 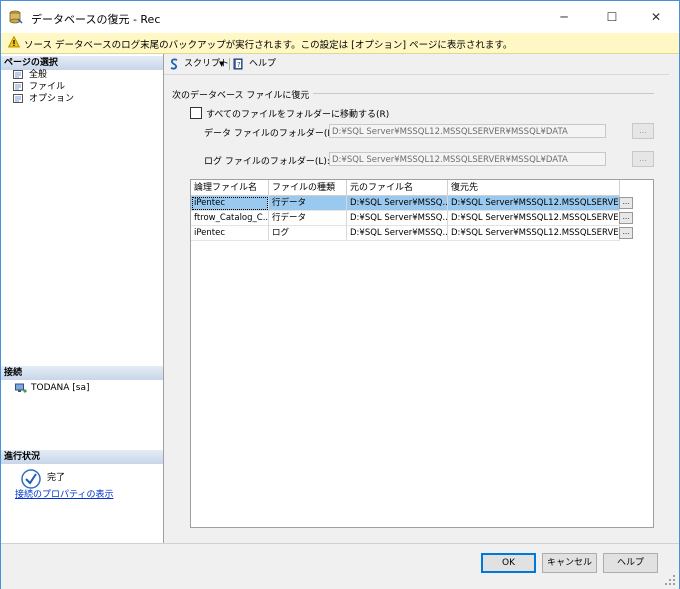 I want to click on cell-file-type: ログ, so click(x=308, y=233).